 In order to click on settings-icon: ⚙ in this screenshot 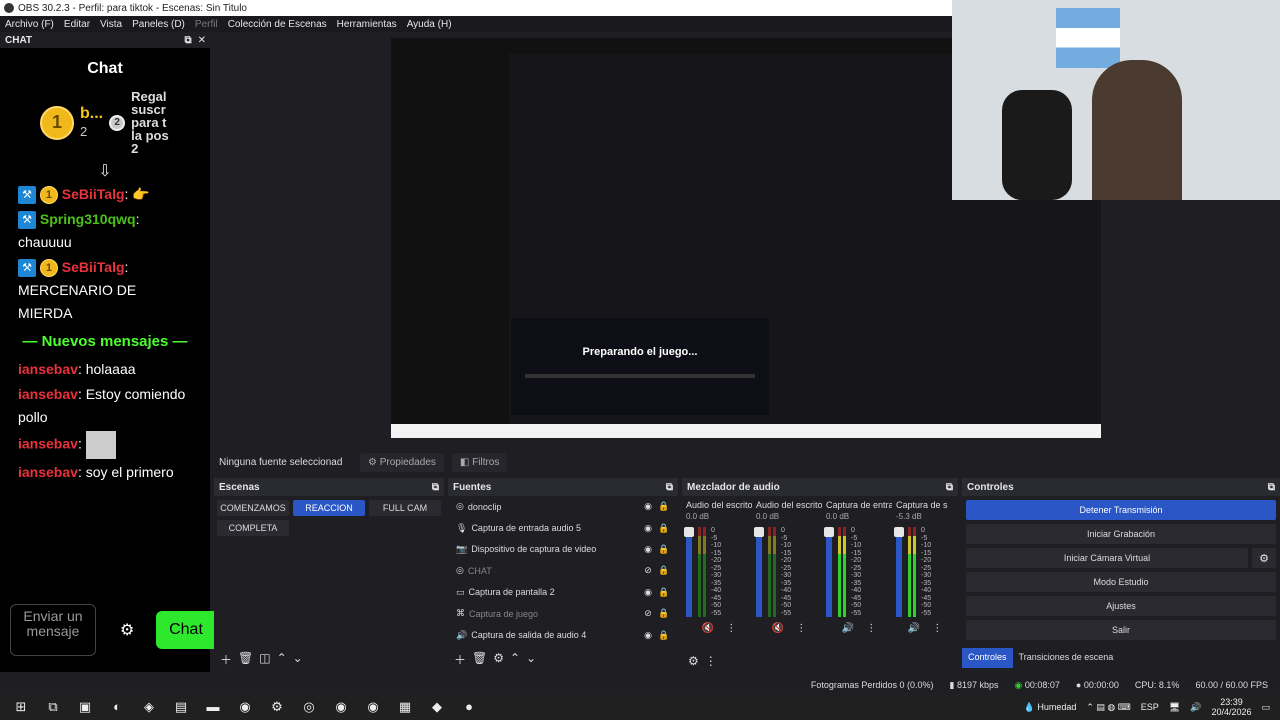, I will do `click(277, 707)`.